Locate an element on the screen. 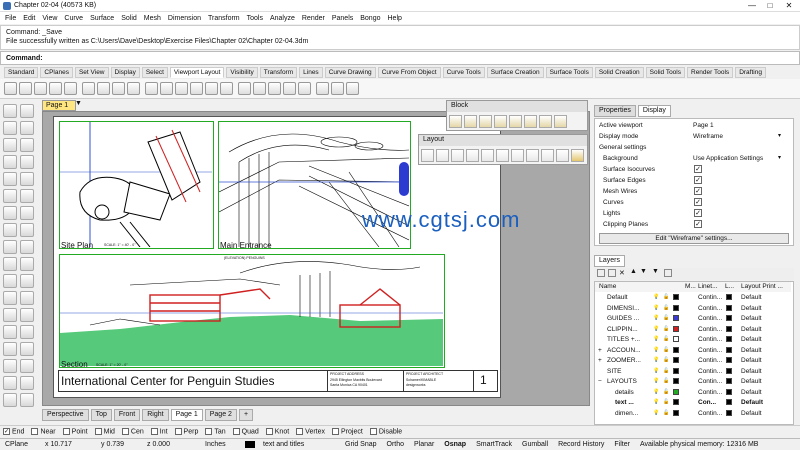 This screenshot has height=450, width=800. surface-isocurves-row: Surface Isocurves ✓ is located at coordinates (693, 169).